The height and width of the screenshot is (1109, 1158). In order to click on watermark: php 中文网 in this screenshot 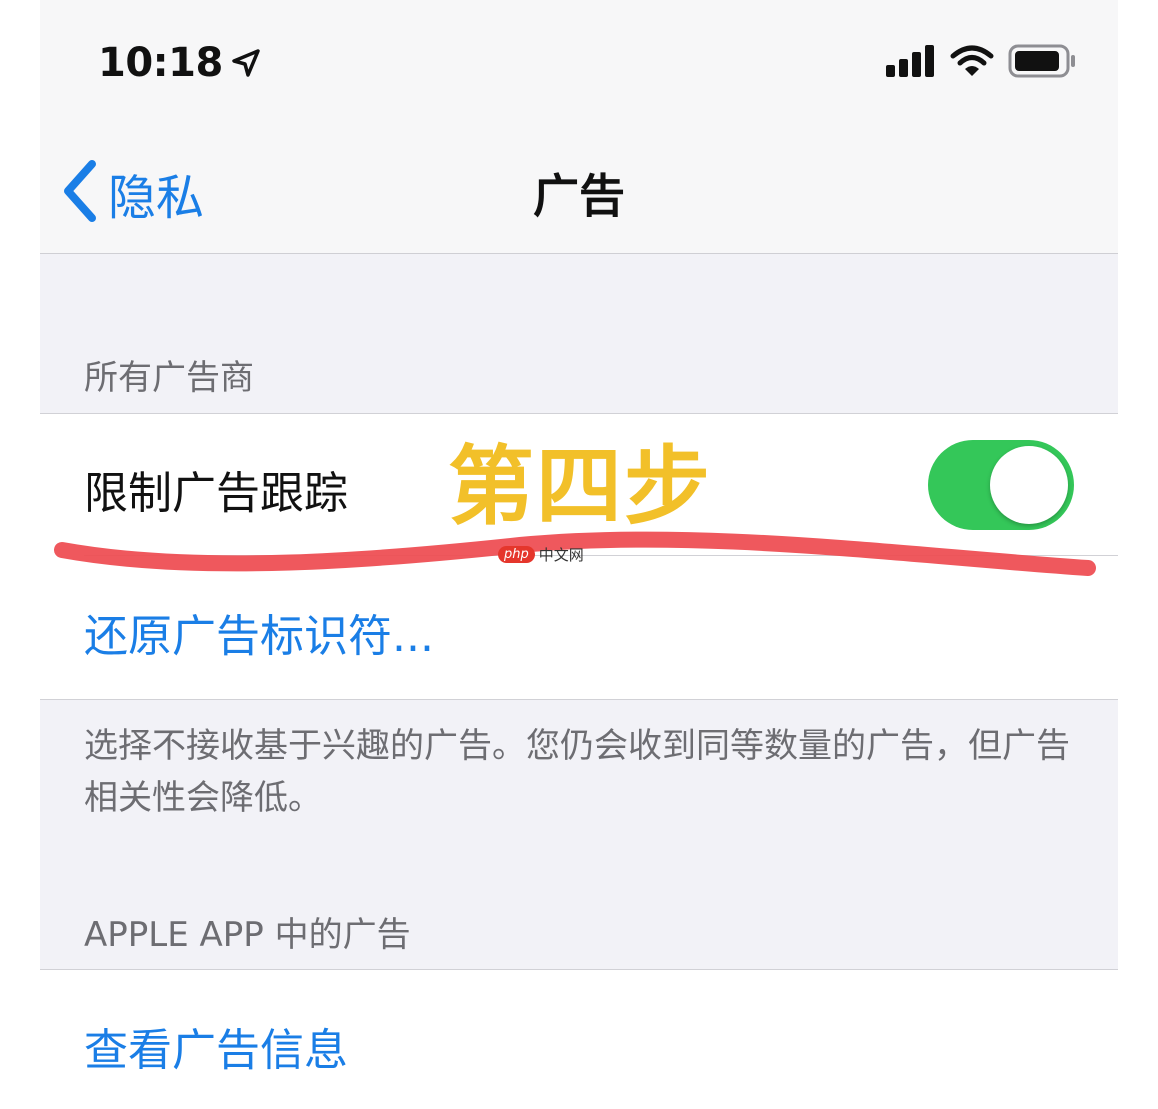, I will do `click(541, 554)`.